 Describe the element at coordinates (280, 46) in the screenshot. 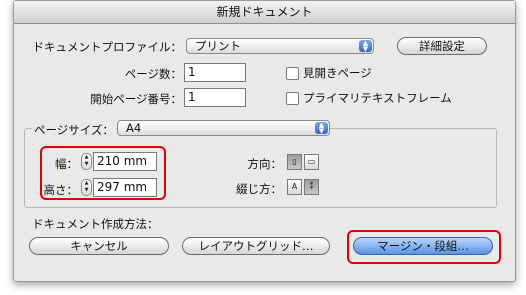

I see `document-profile-select: プリント ▲ ▼` at that location.